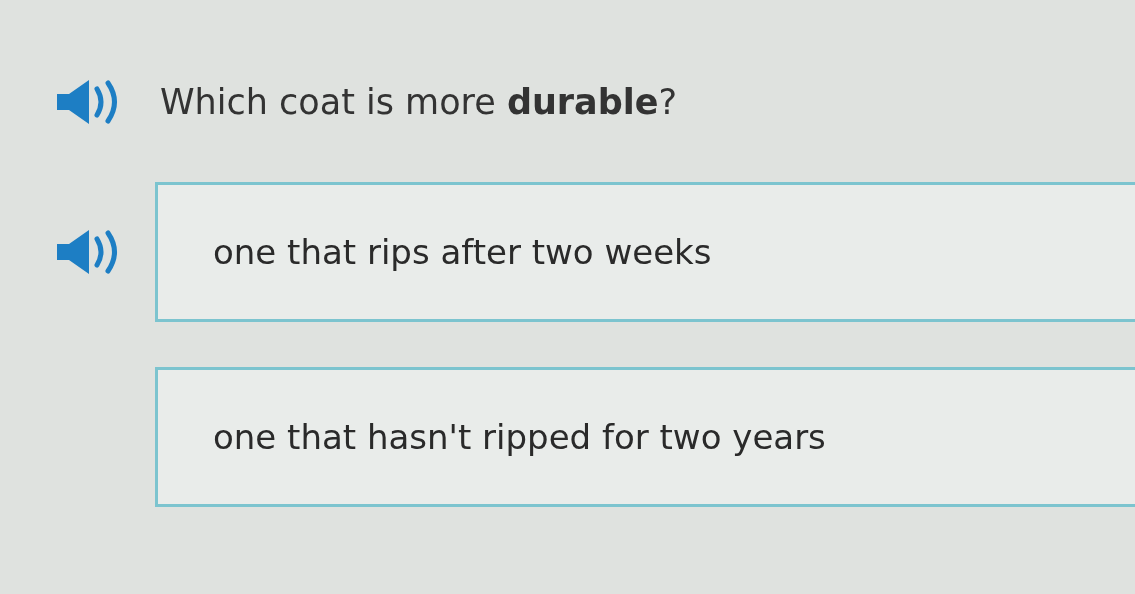 The width and height of the screenshot is (1135, 594). Describe the element at coordinates (419, 102) in the screenshot. I see `question-text: Which coat is more durable?` at that location.